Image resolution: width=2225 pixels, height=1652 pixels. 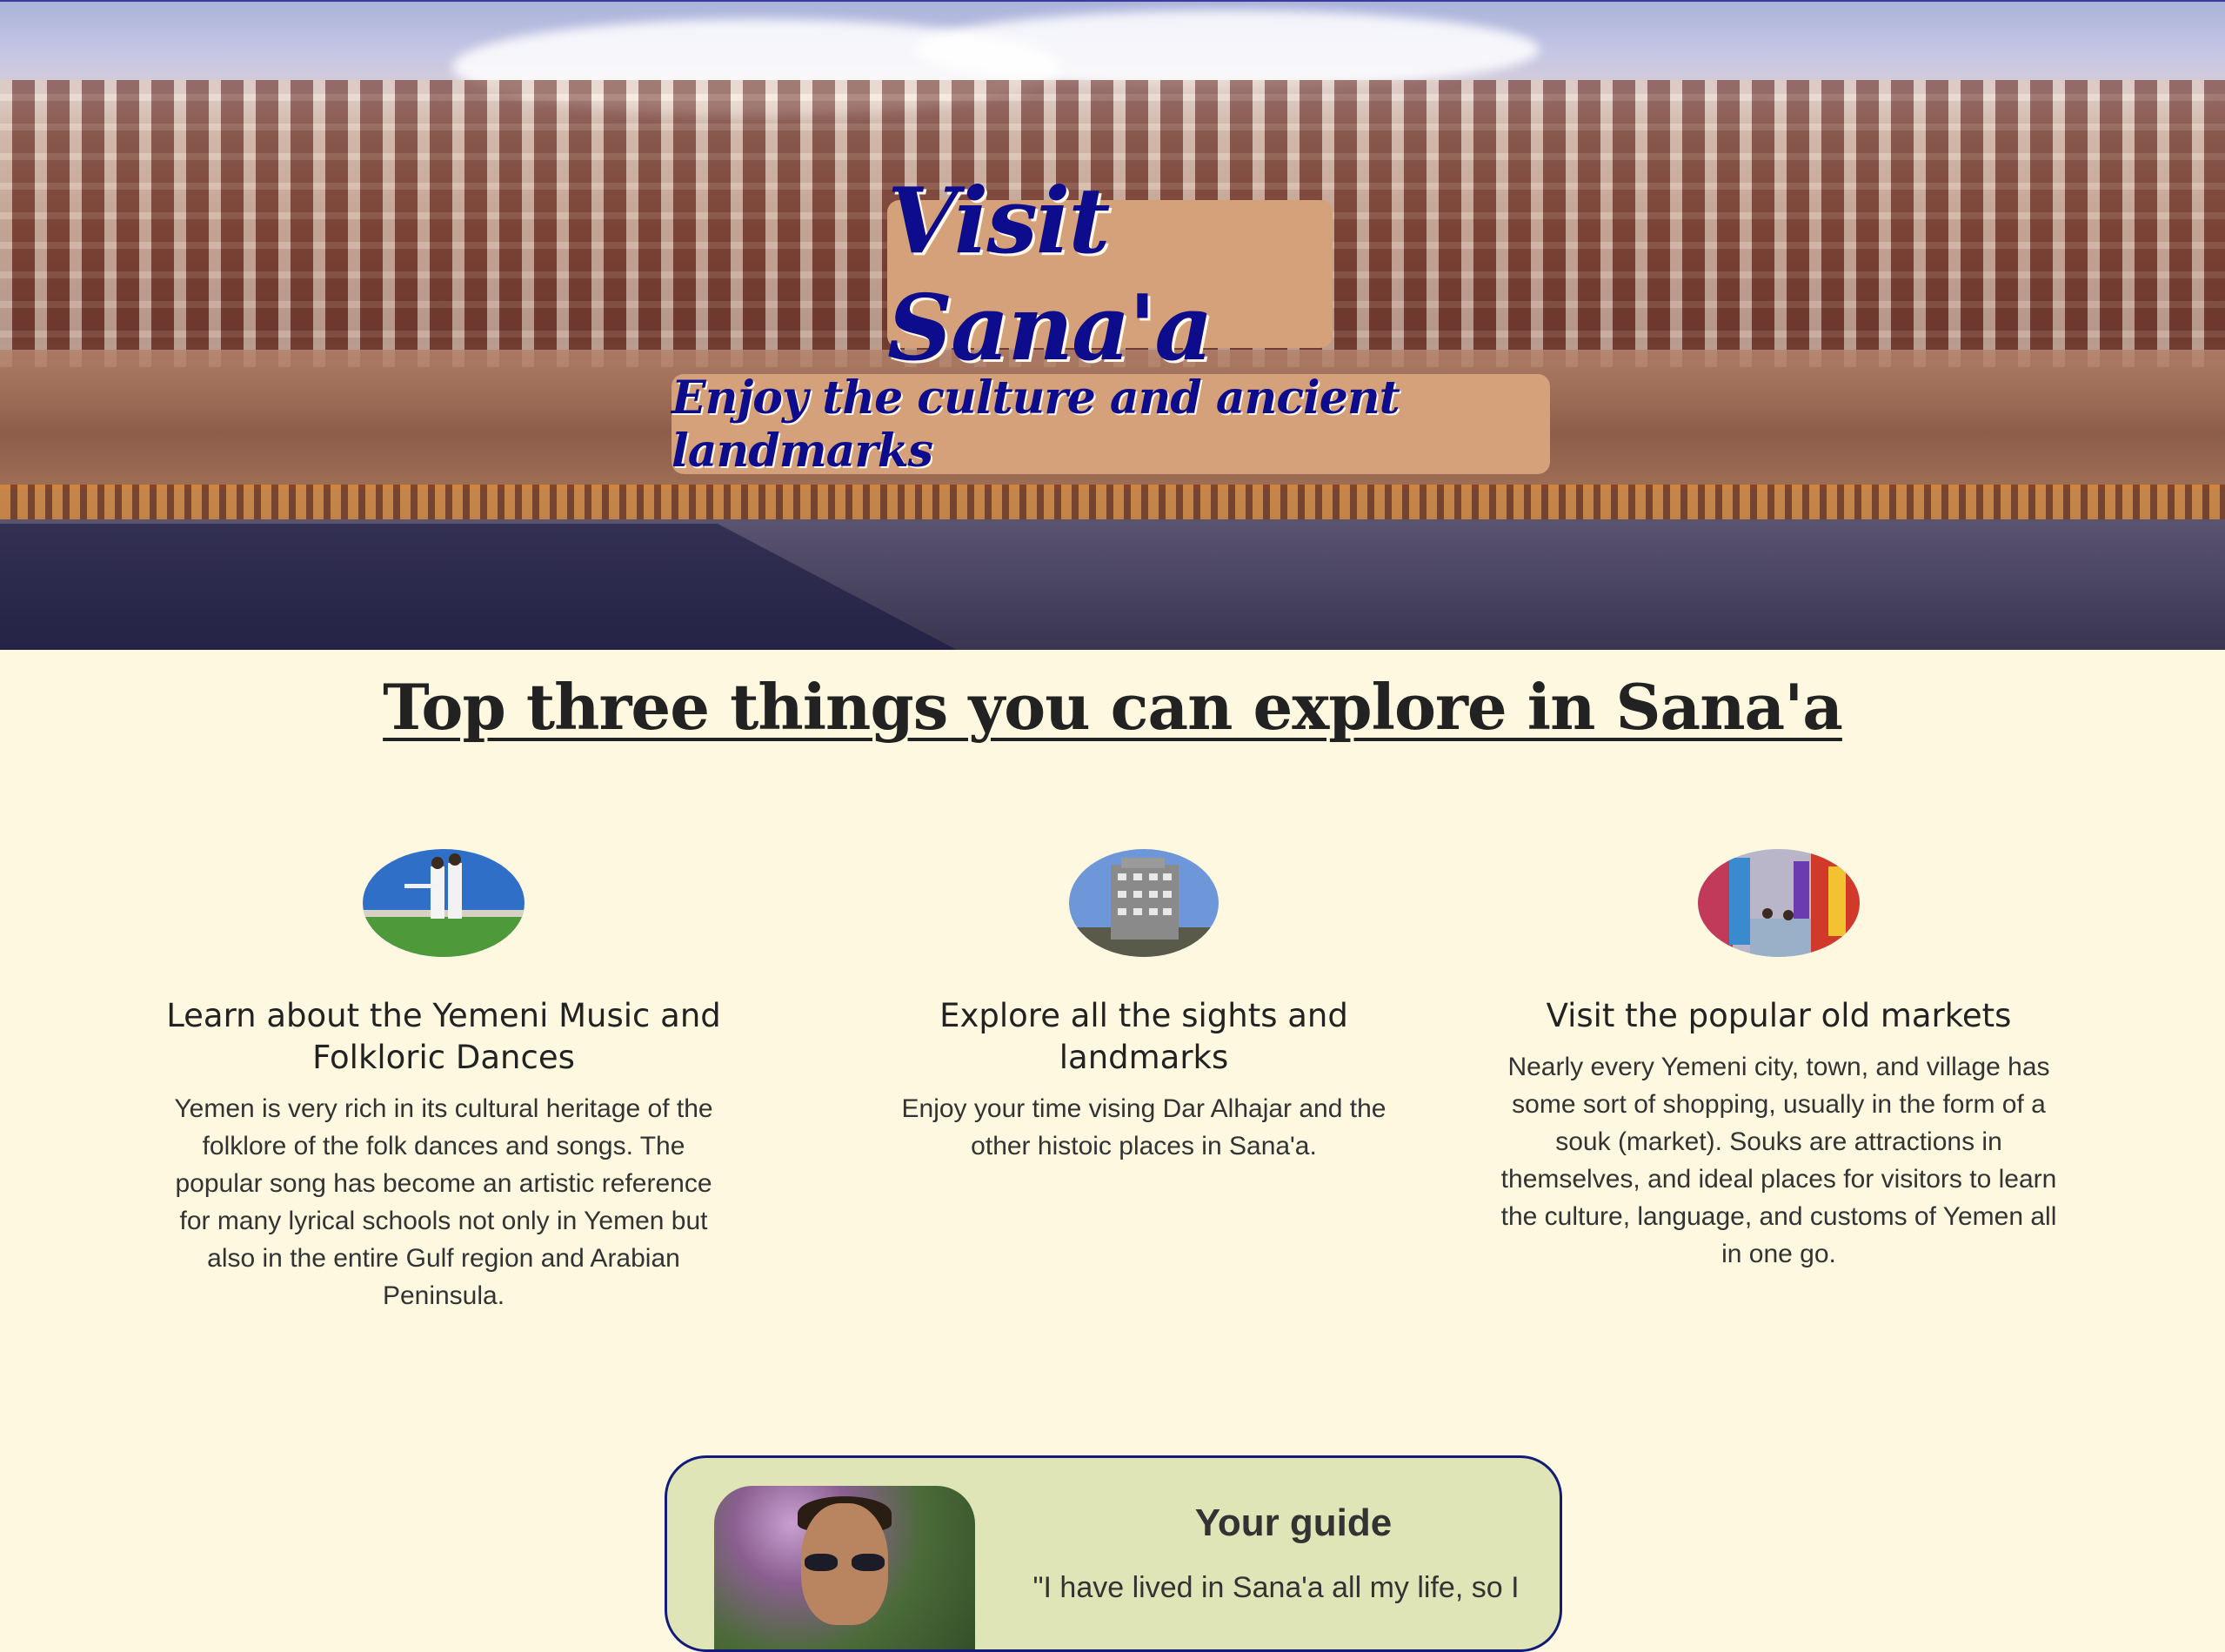 I want to click on feature-title: Explore all the sights and landmarks, so click(x=1144, y=1037).